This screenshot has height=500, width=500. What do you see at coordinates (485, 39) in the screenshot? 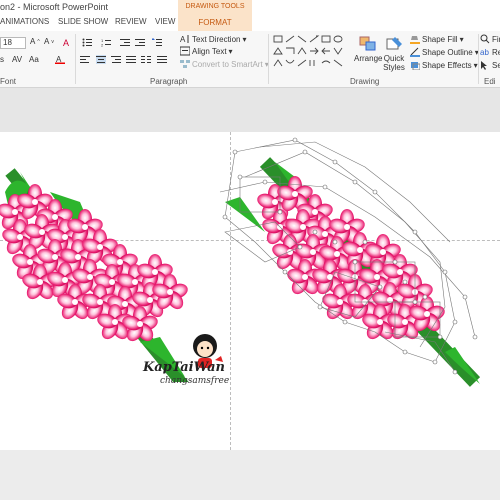
I see `find-icon` at bounding box center [485, 39].